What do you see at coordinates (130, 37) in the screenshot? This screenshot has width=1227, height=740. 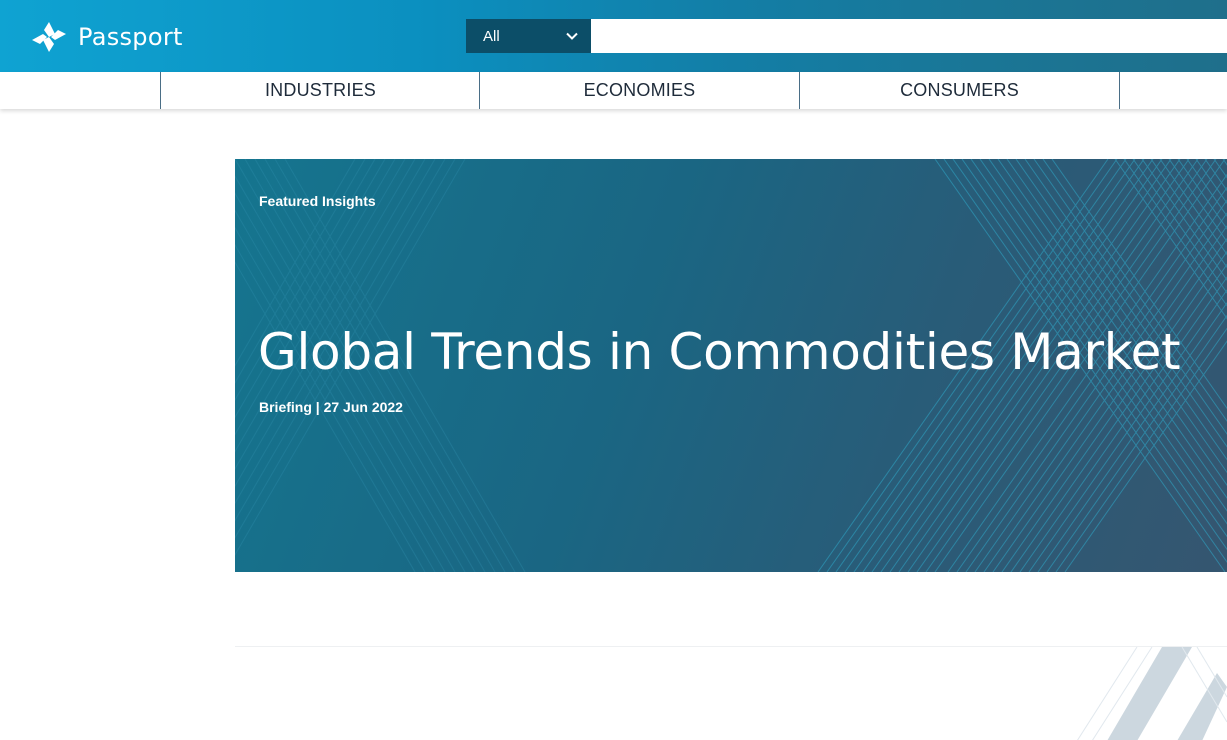 I see `brand-name: Passport` at bounding box center [130, 37].